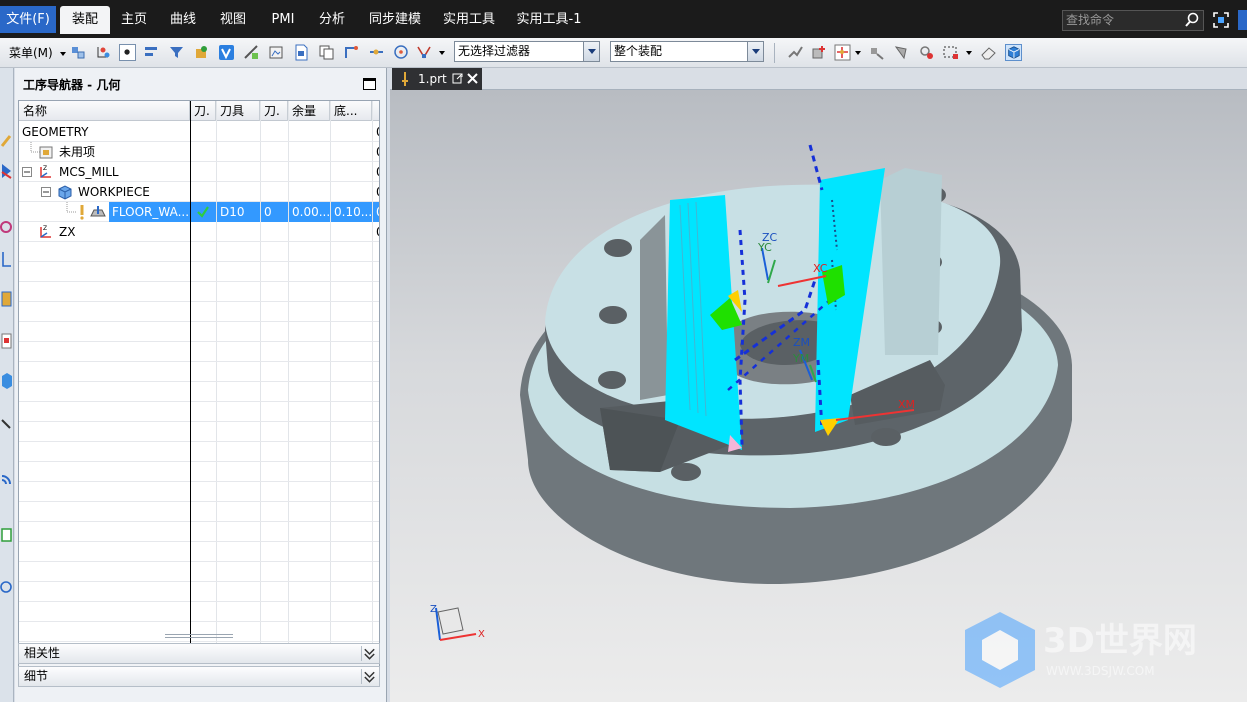 The height and width of the screenshot is (702, 1247). What do you see at coordinates (301, 52) in the screenshot?
I see `document-icon` at bounding box center [301, 52].